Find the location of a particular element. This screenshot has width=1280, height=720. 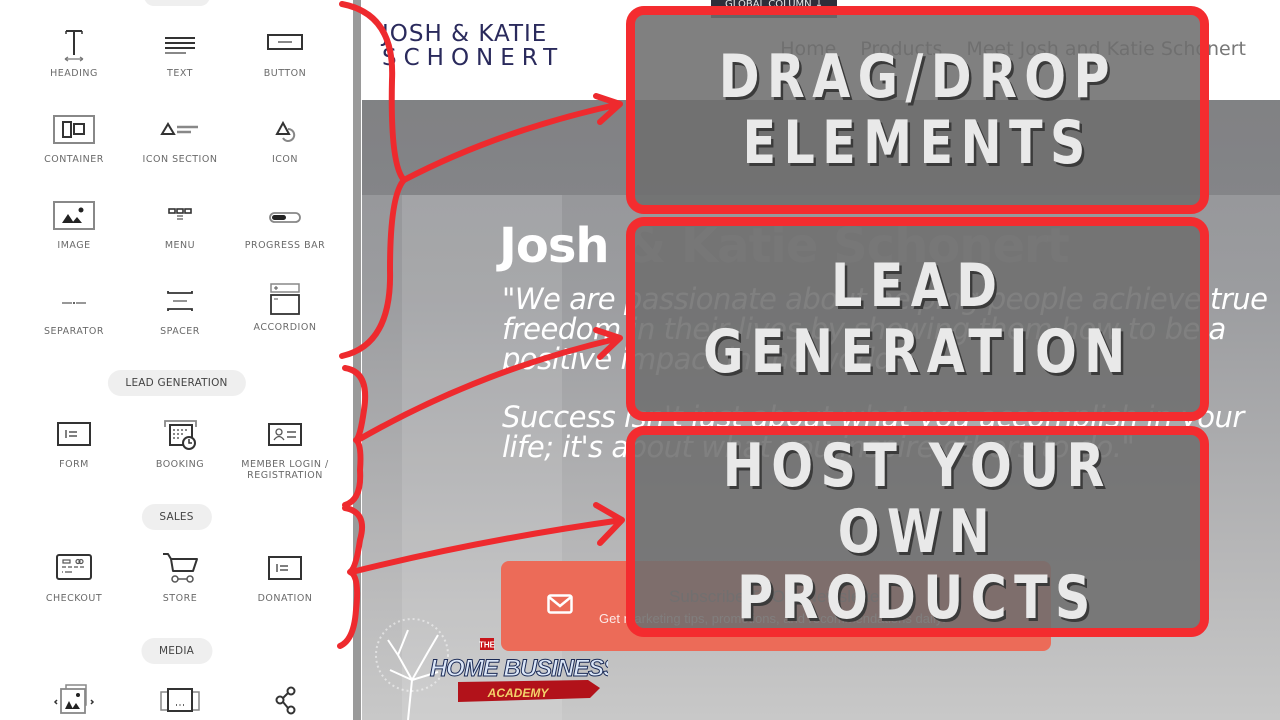

element-label: ACCORDION is located at coordinates (285, 327).